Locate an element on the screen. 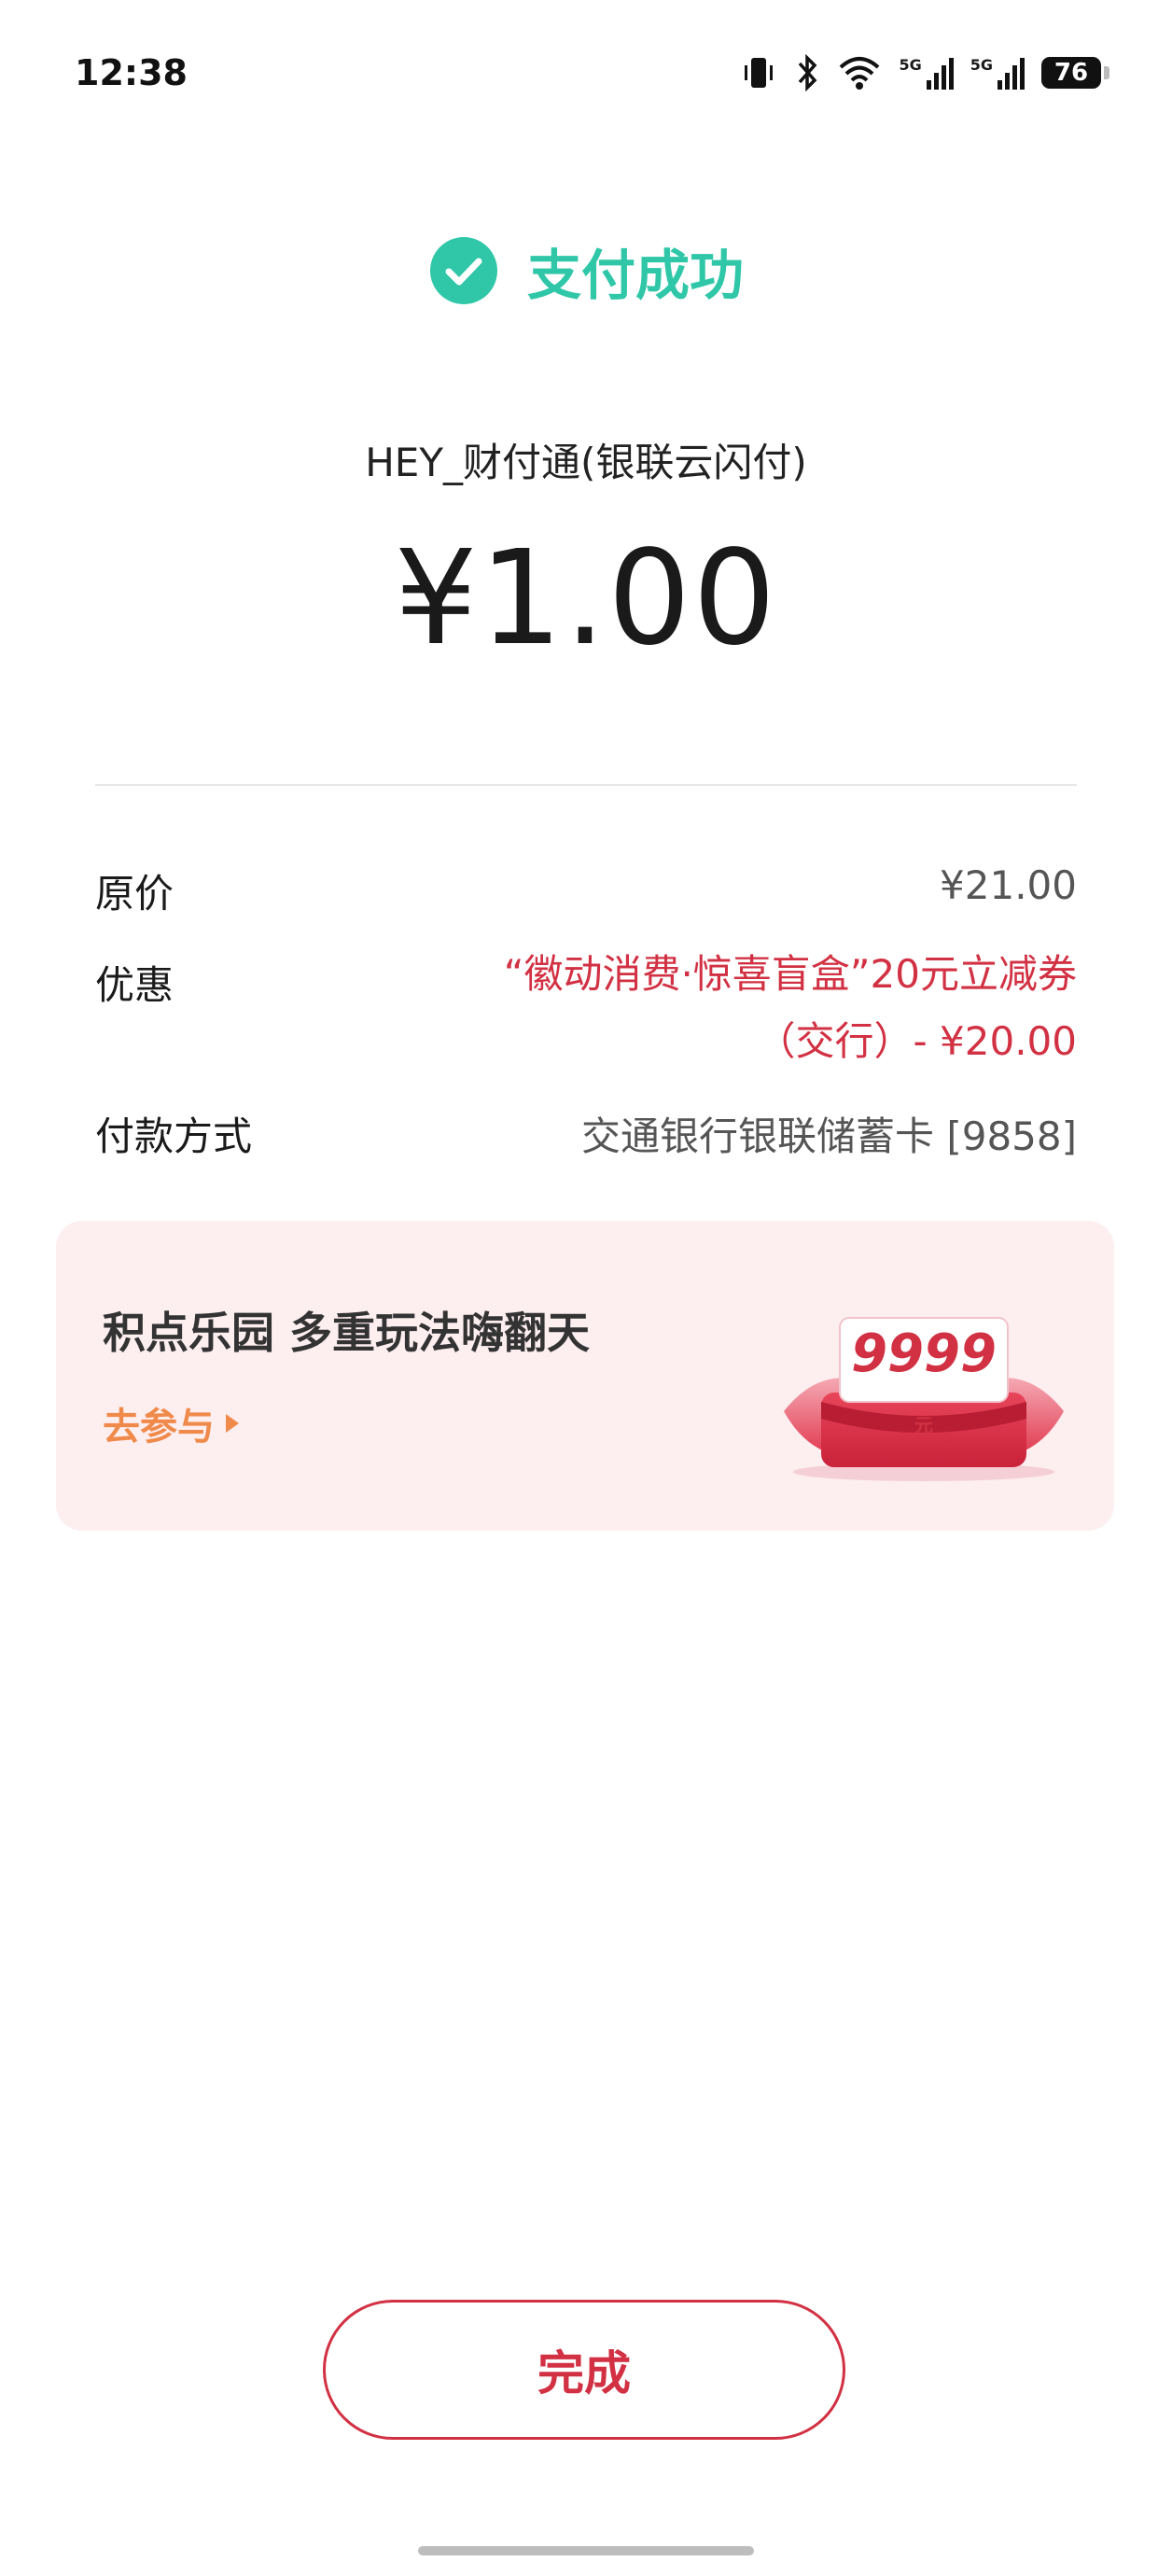 This screenshot has height=2576, width=1172. wifi-icon is located at coordinates (860, 73).